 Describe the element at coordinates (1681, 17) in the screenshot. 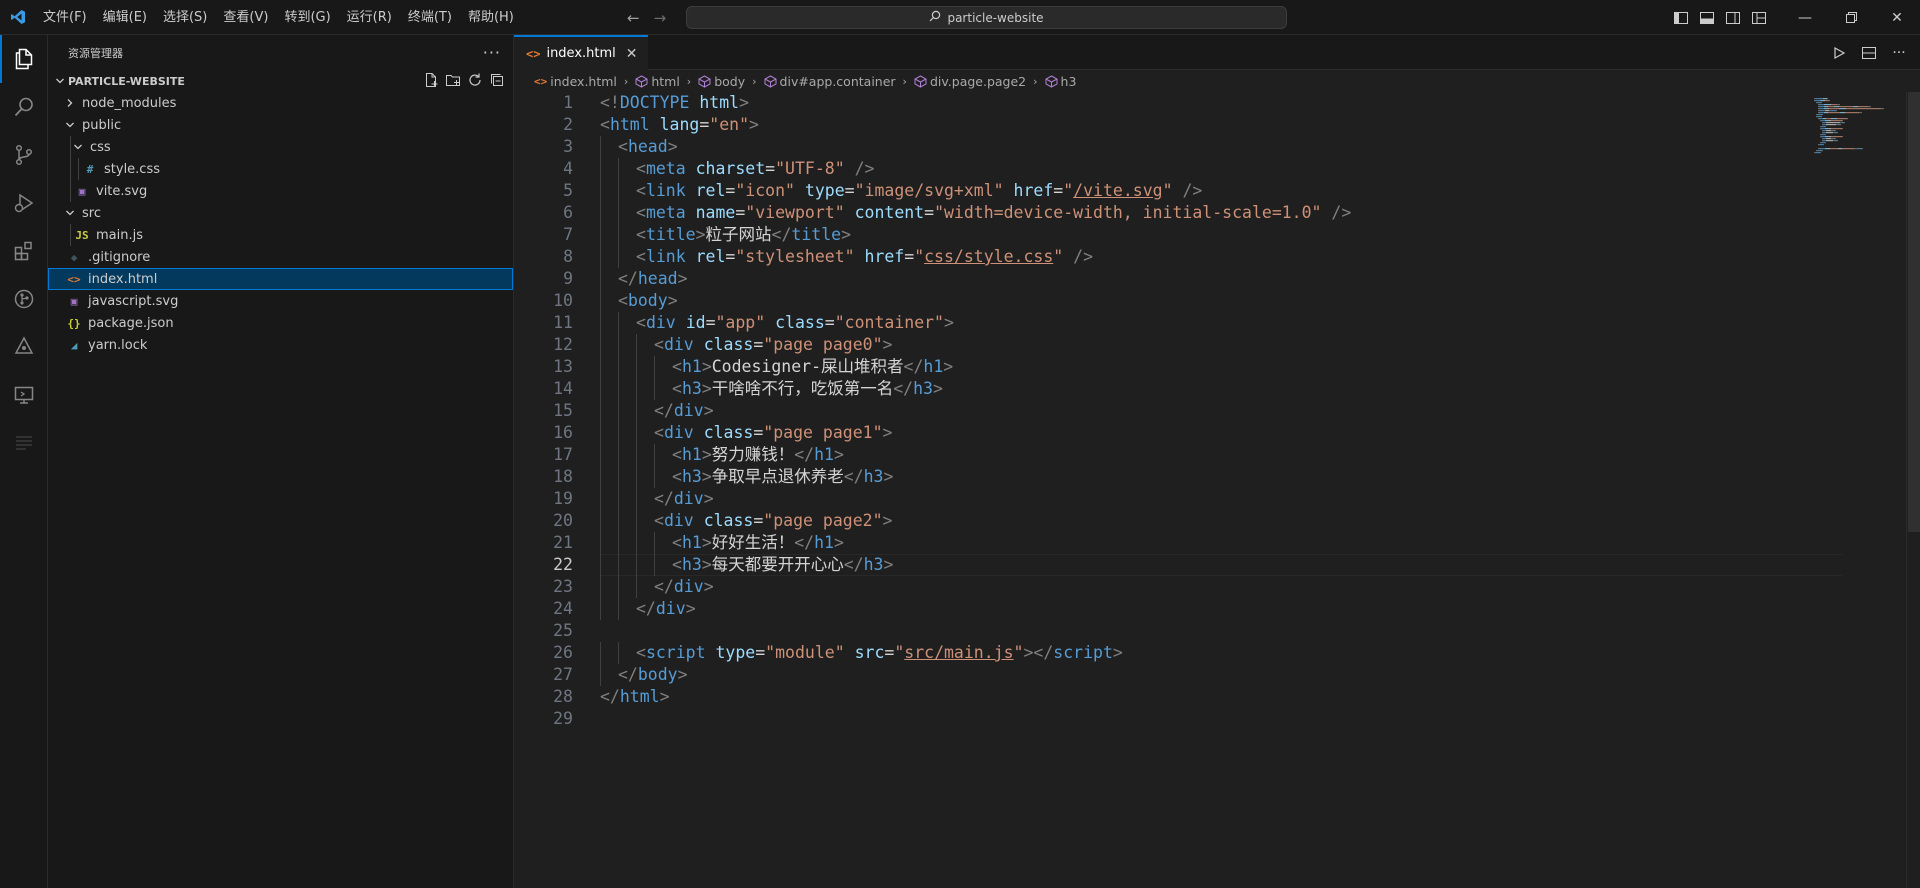

I see `toggle-primary-sidebar-icon` at that location.